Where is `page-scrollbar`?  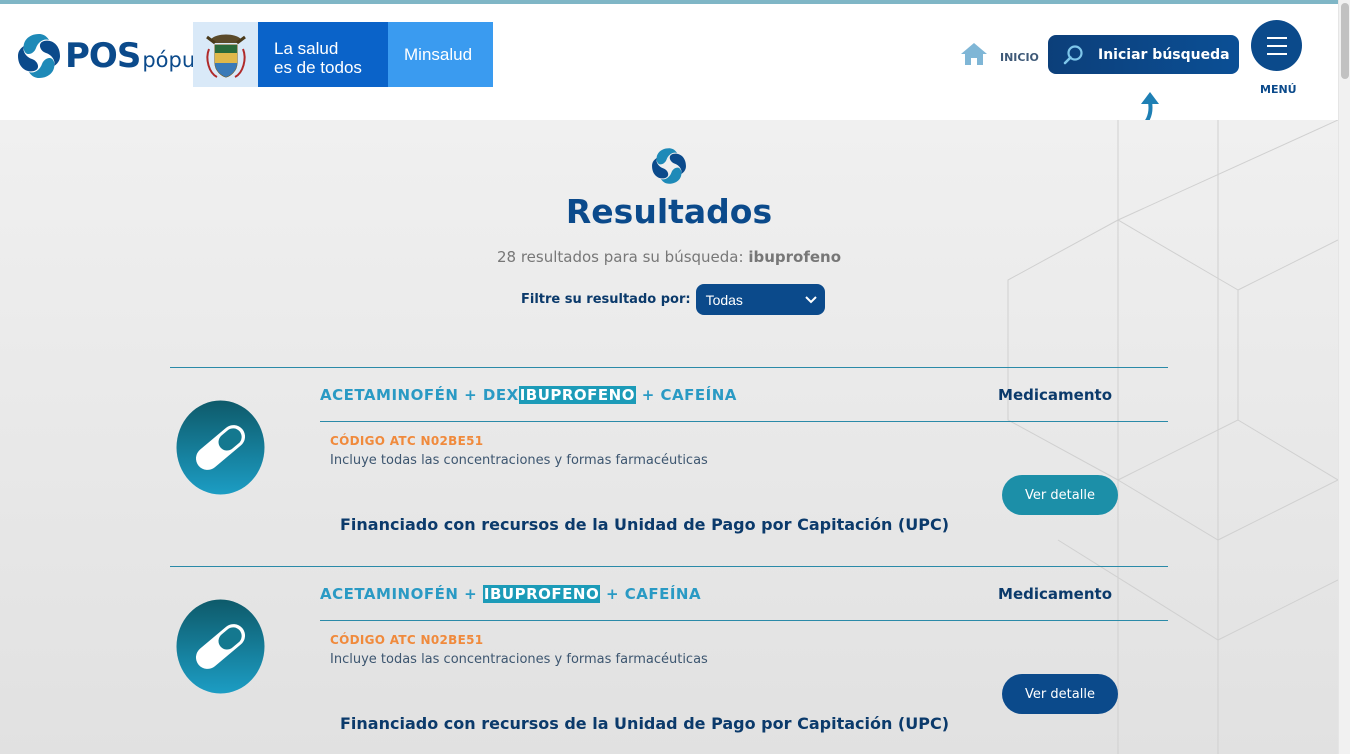
page-scrollbar is located at coordinates (1344, 377).